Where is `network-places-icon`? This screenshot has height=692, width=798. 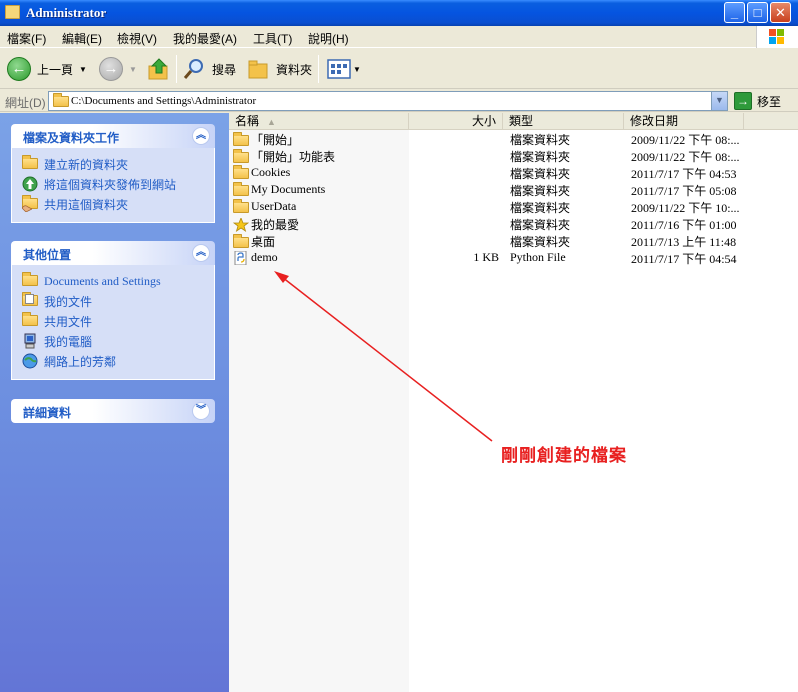
network-places-icon is located at coordinates (30, 361).